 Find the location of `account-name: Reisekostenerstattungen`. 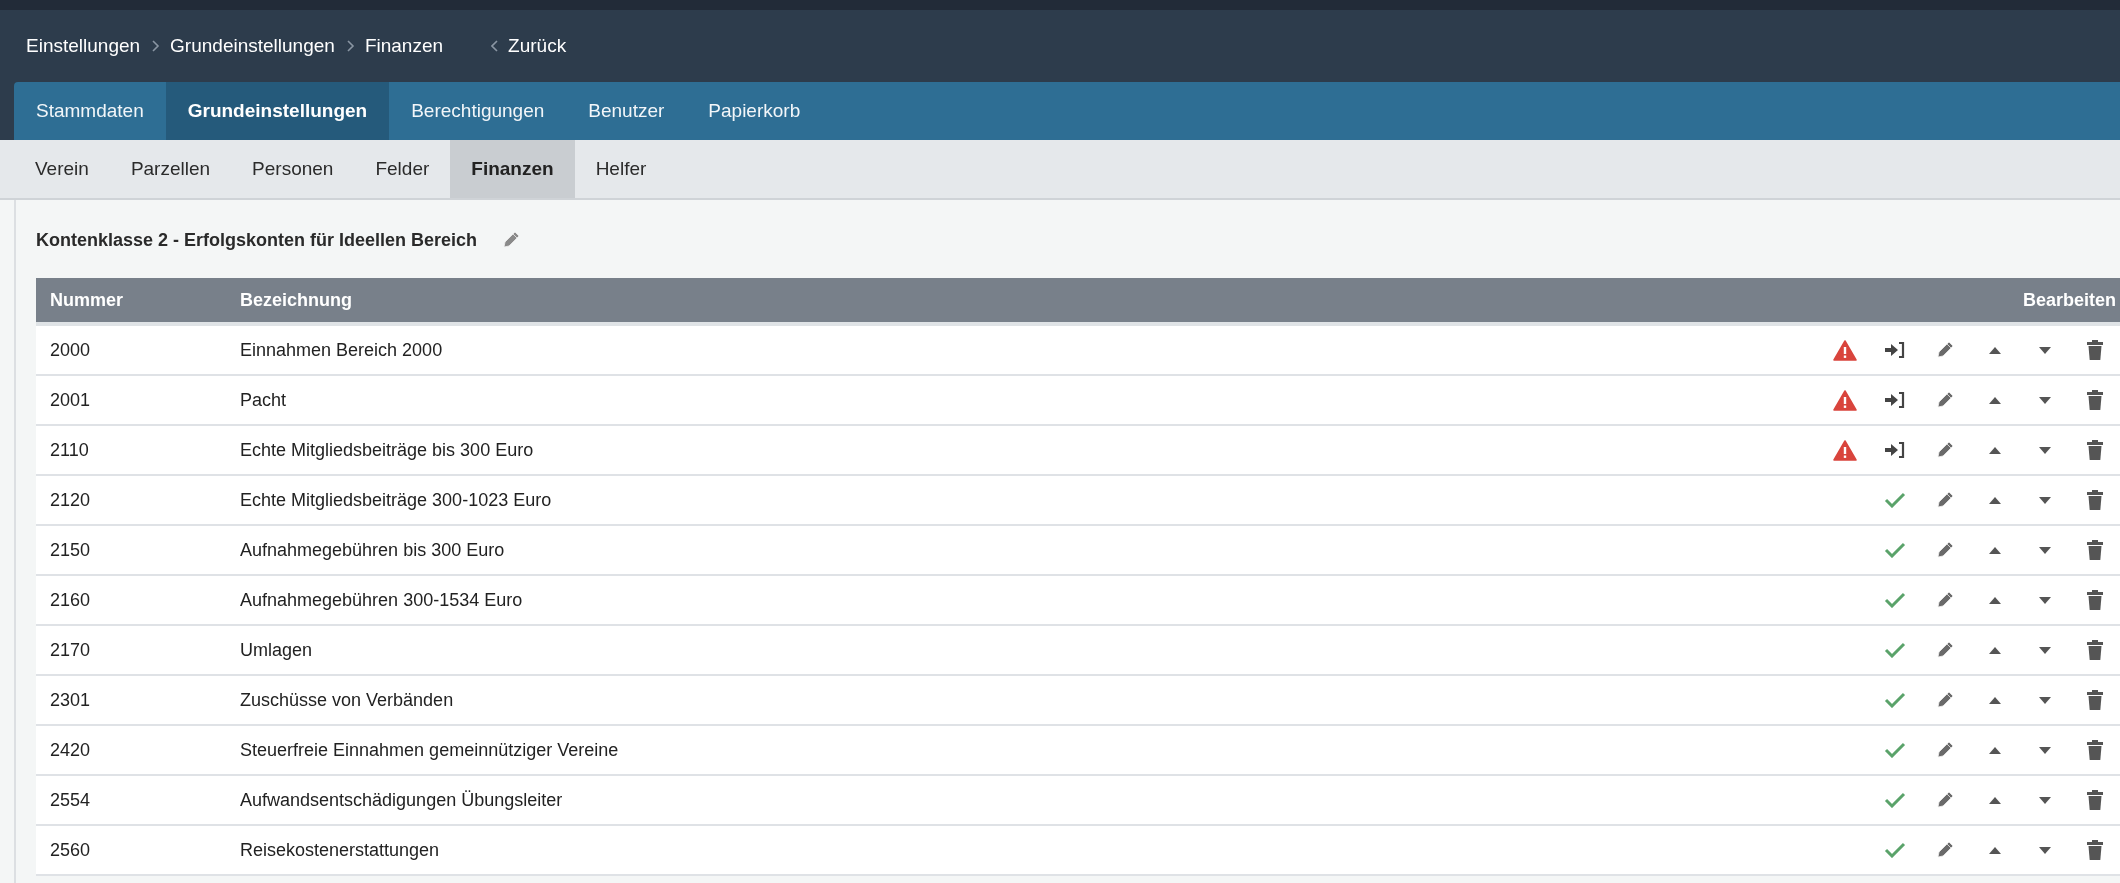

account-name: Reisekostenerstattungen is located at coordinates (340, 850).